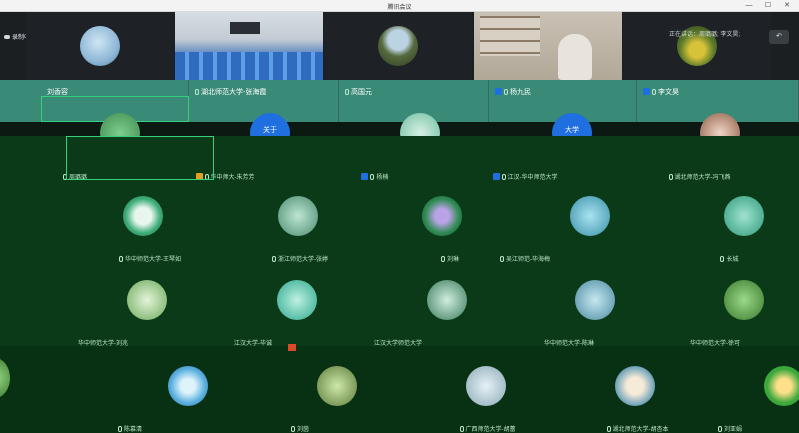  Describe the element at coordinates (525, 158) in the screenshot. I see `participant-tile: 江汉-华中师范大学` at that location.